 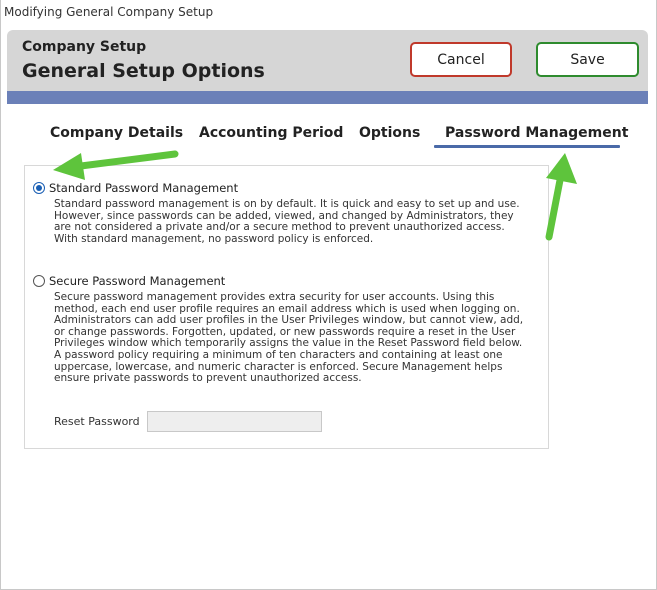 I want to click on window-title: Modifying General Company Setup, so click(x=109, y=12).